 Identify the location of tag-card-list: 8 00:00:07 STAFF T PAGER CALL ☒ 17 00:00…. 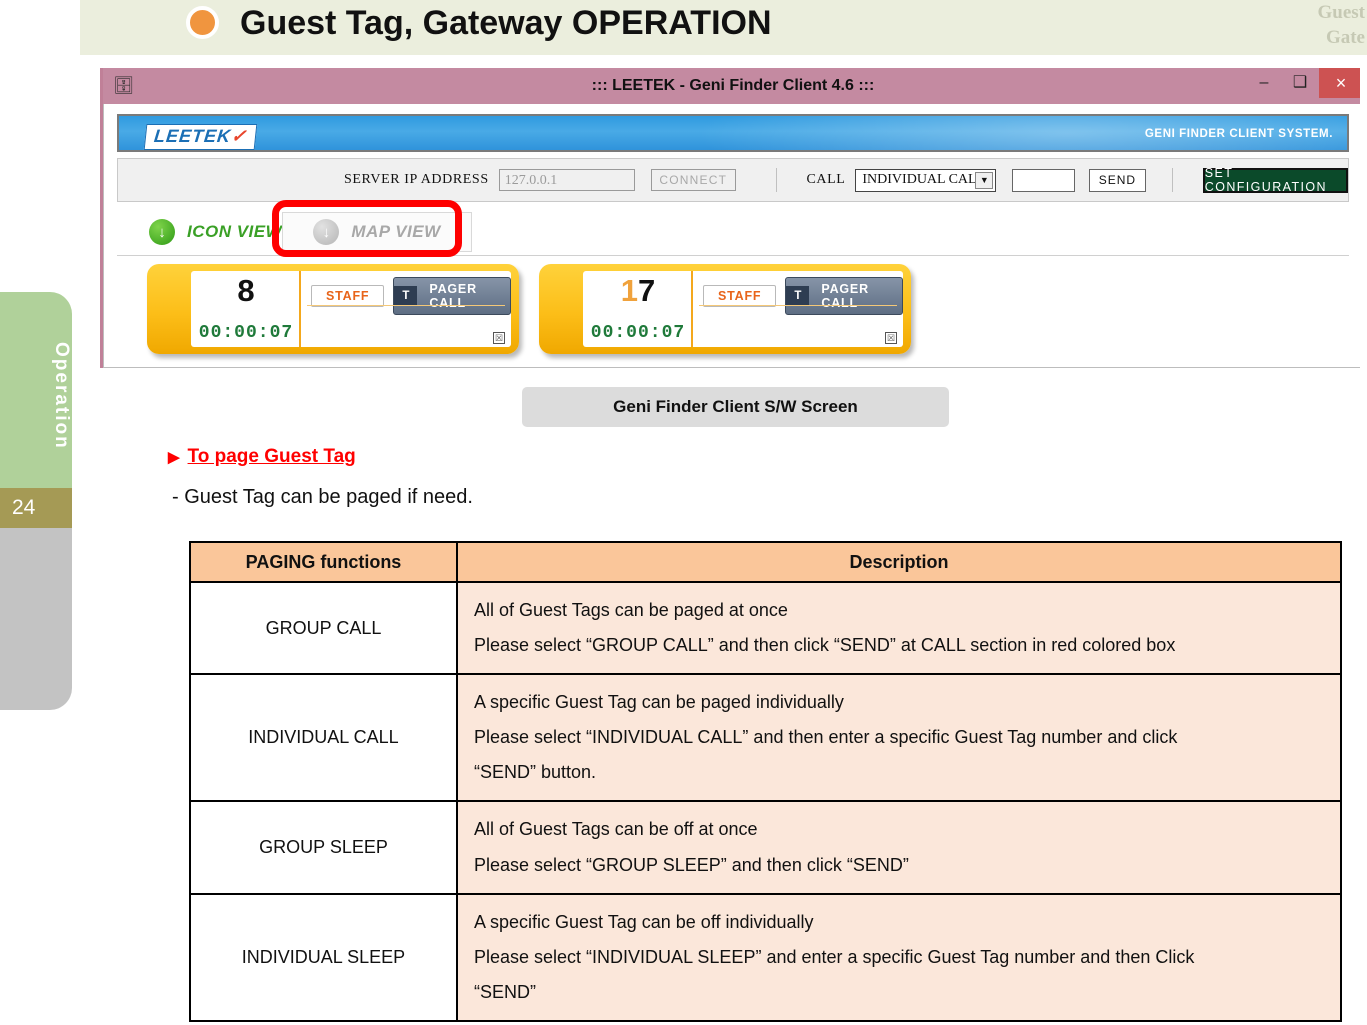
(733, 314).